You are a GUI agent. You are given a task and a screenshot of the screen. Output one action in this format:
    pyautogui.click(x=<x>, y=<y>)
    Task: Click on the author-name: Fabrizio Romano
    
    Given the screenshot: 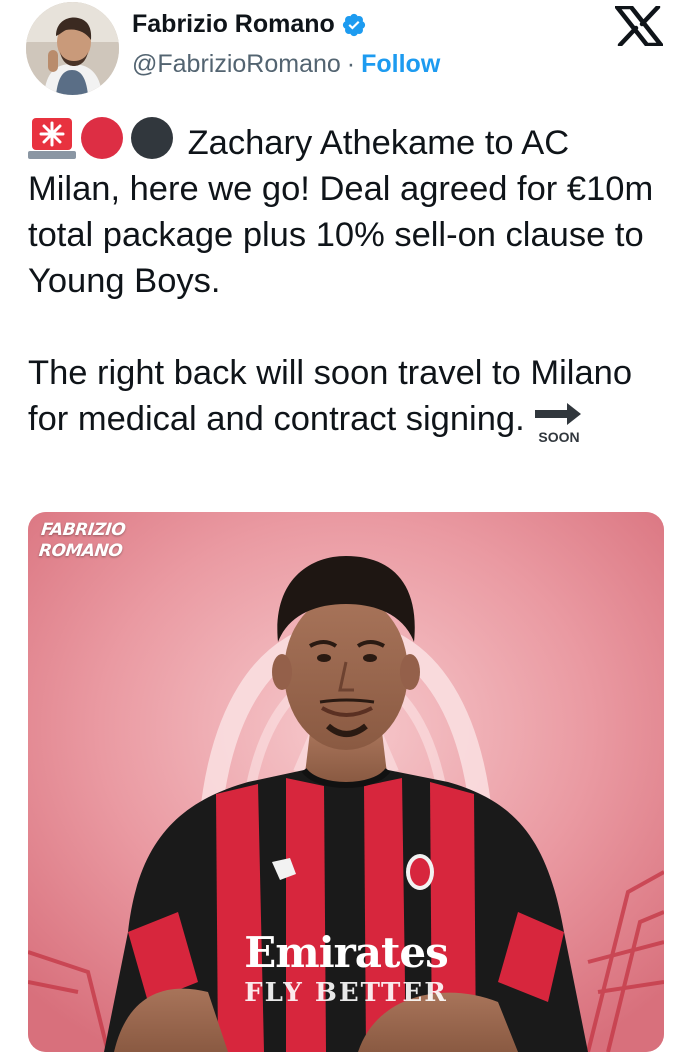 What is the action you would take?
    pyautogui.click(x=233, y=24)
    